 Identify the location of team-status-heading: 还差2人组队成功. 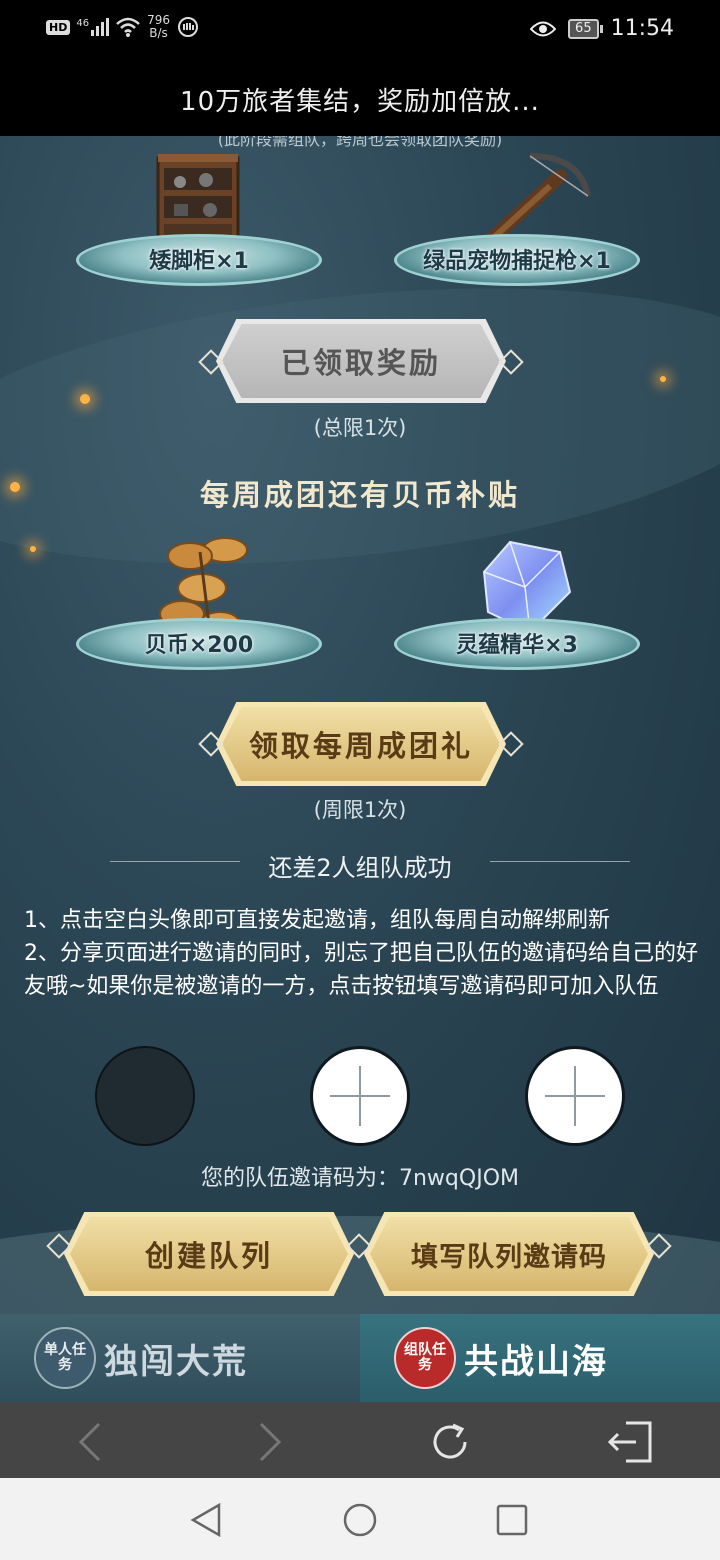
(360, 868).